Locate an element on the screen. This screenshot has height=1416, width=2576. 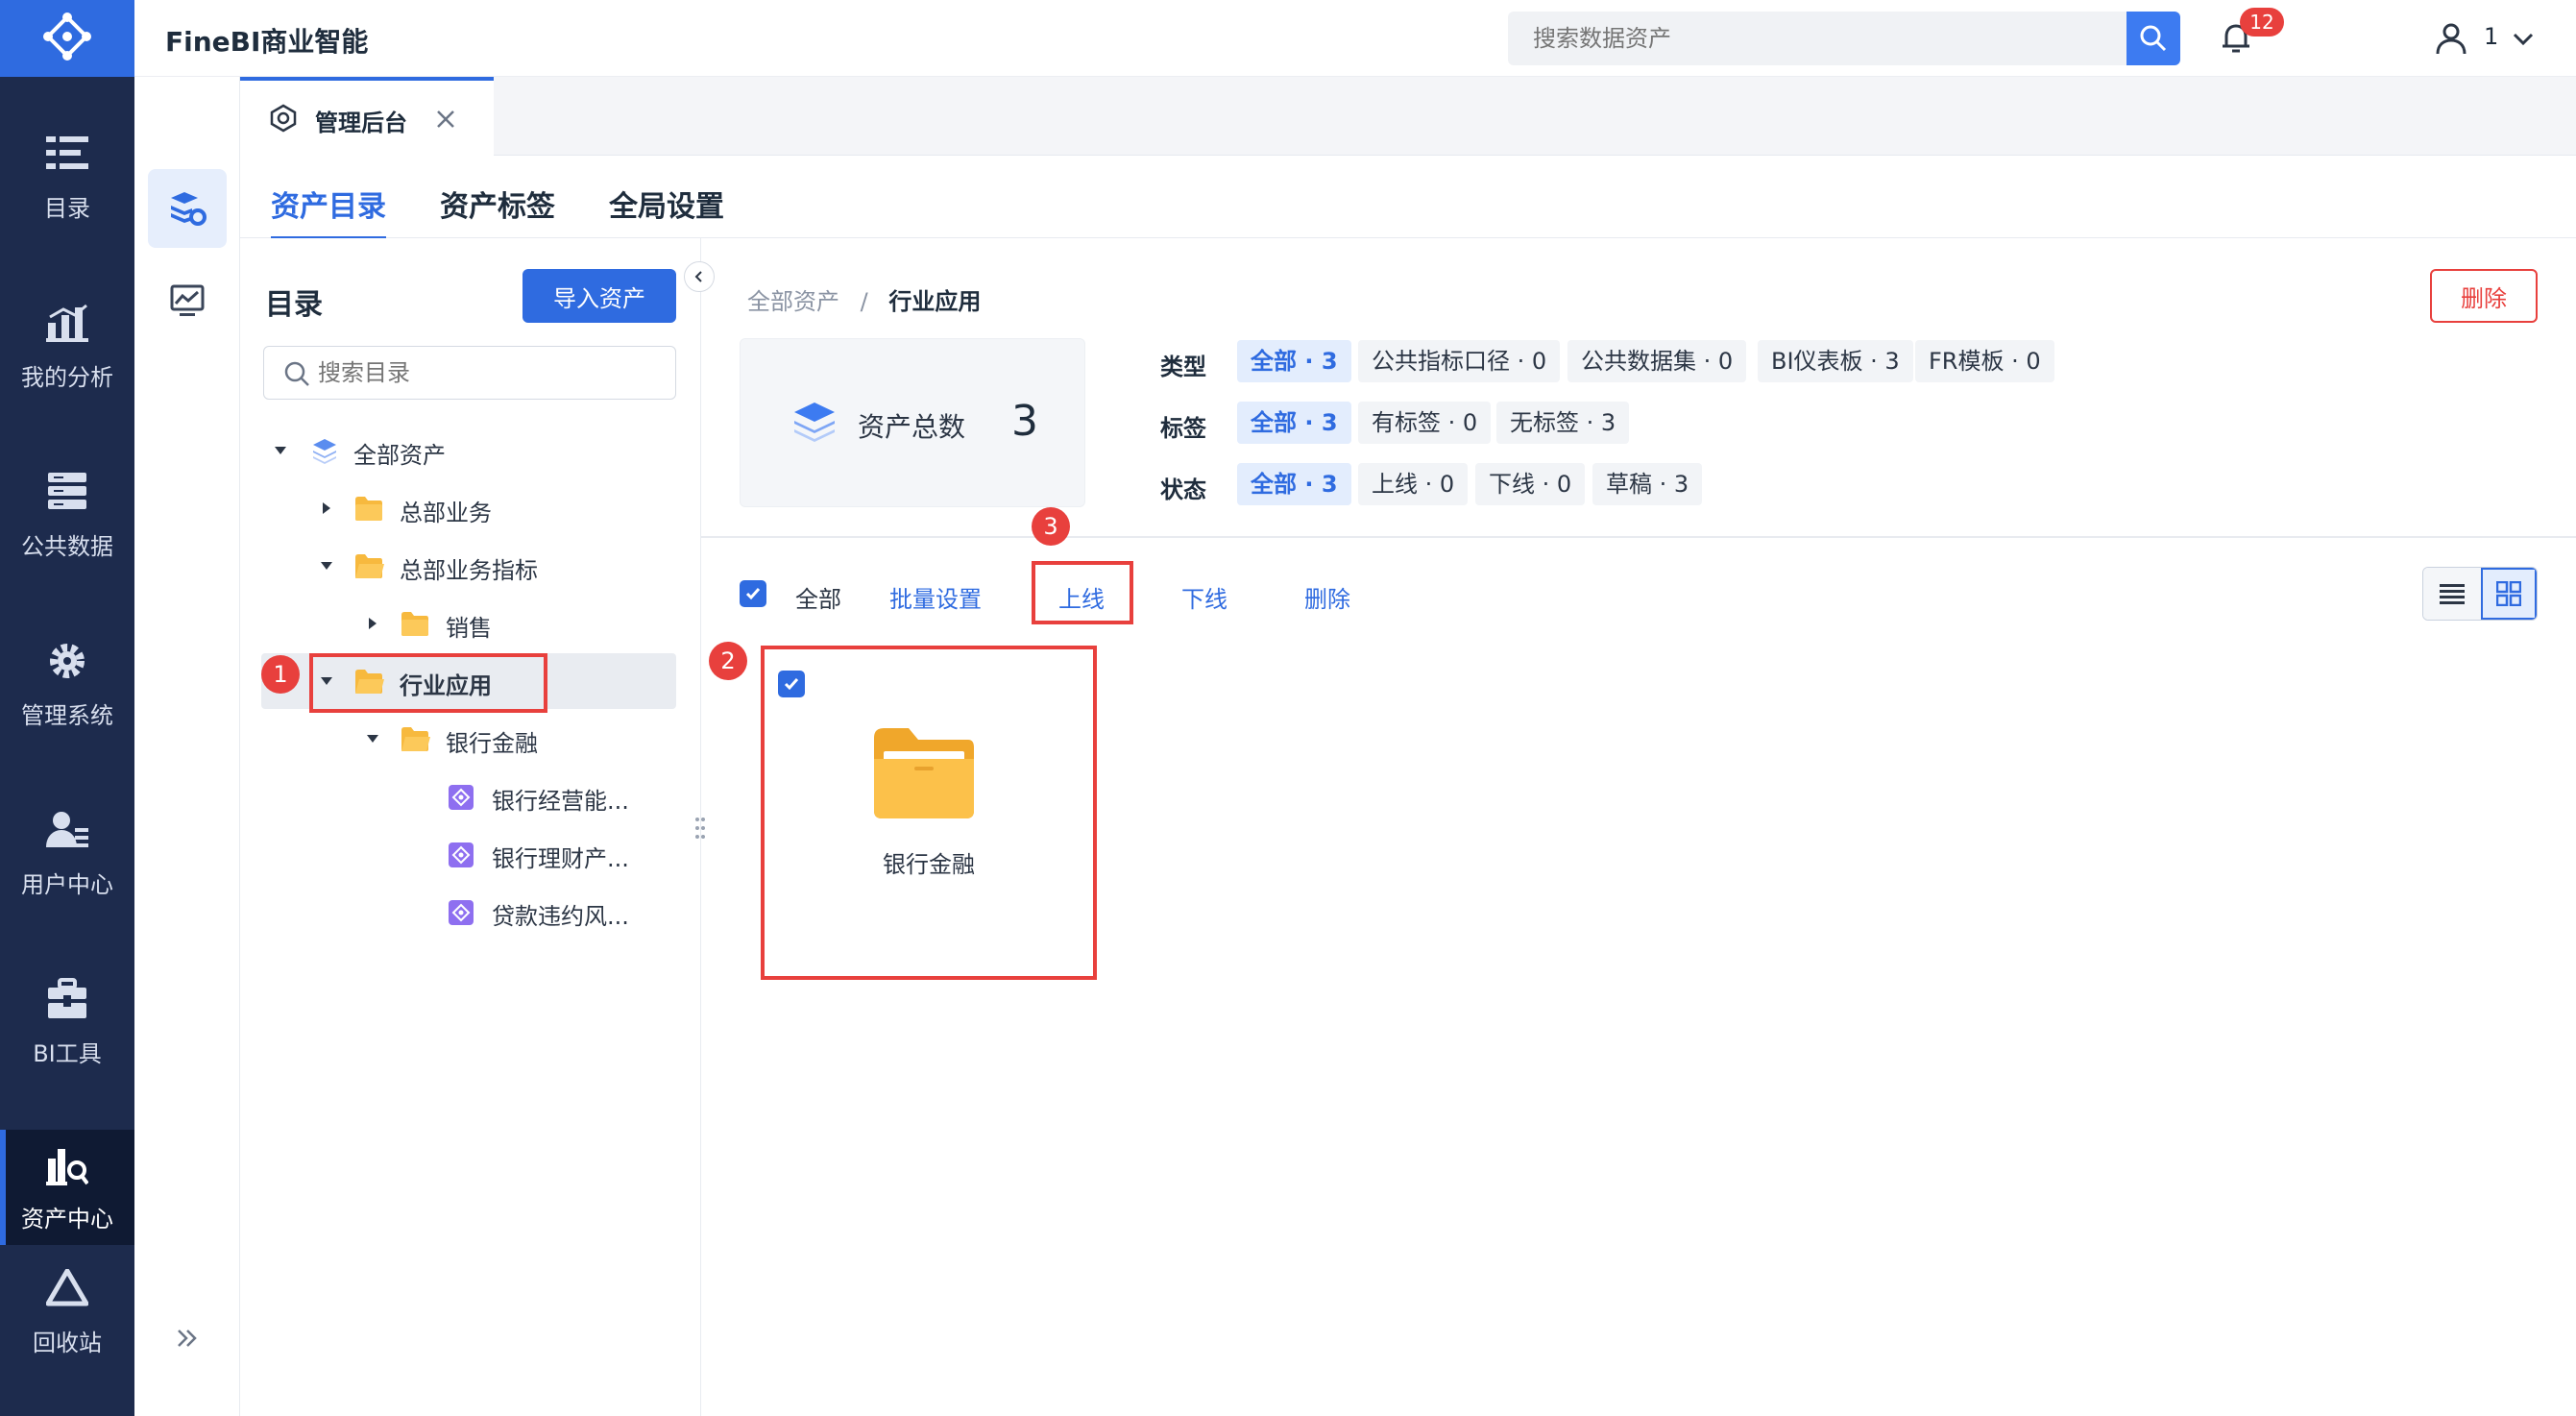
filter-chip-type-bi-dashboard: BI仪表板 · 3 is located at coordinates (1835, 361).